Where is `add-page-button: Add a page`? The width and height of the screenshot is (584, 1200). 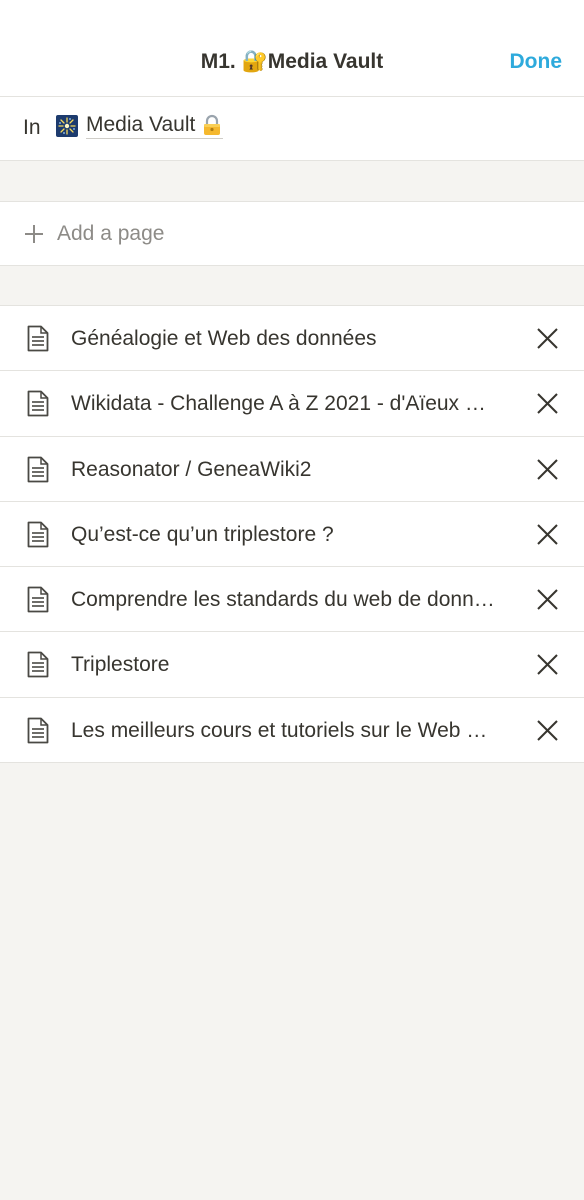 add-page-button: Add a page is located at coordinates (292, 233).